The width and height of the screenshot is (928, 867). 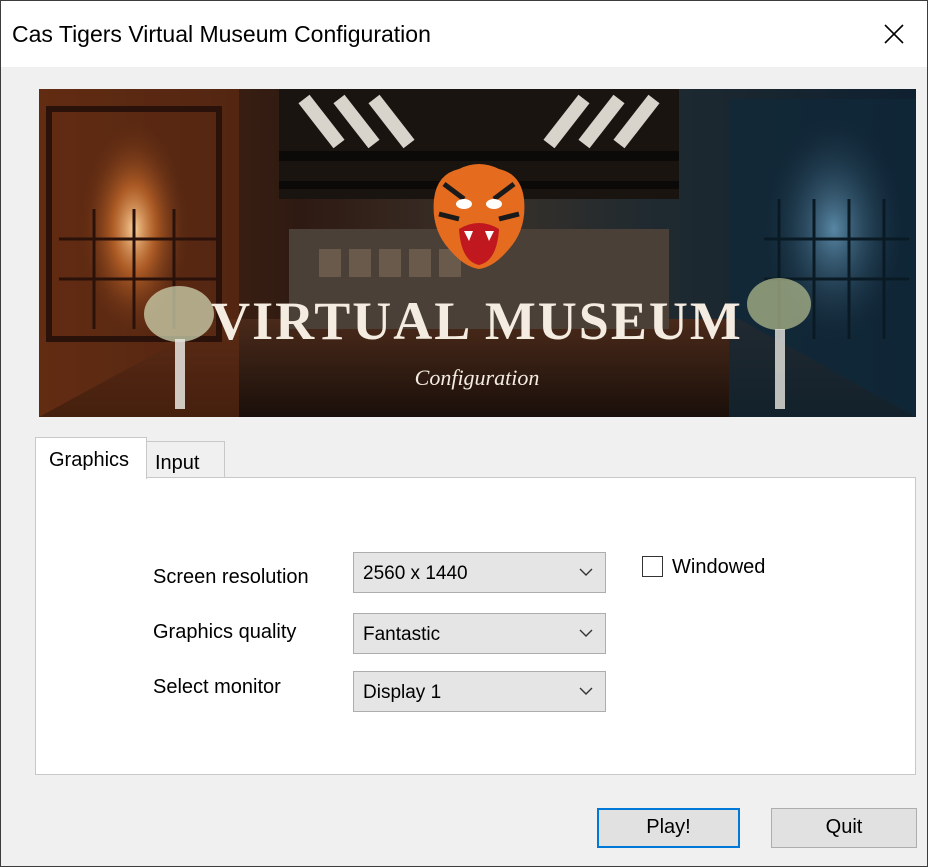 I want to click on banner-heading: VIRTUAL MUSEUM, so click(x=477, y=321).